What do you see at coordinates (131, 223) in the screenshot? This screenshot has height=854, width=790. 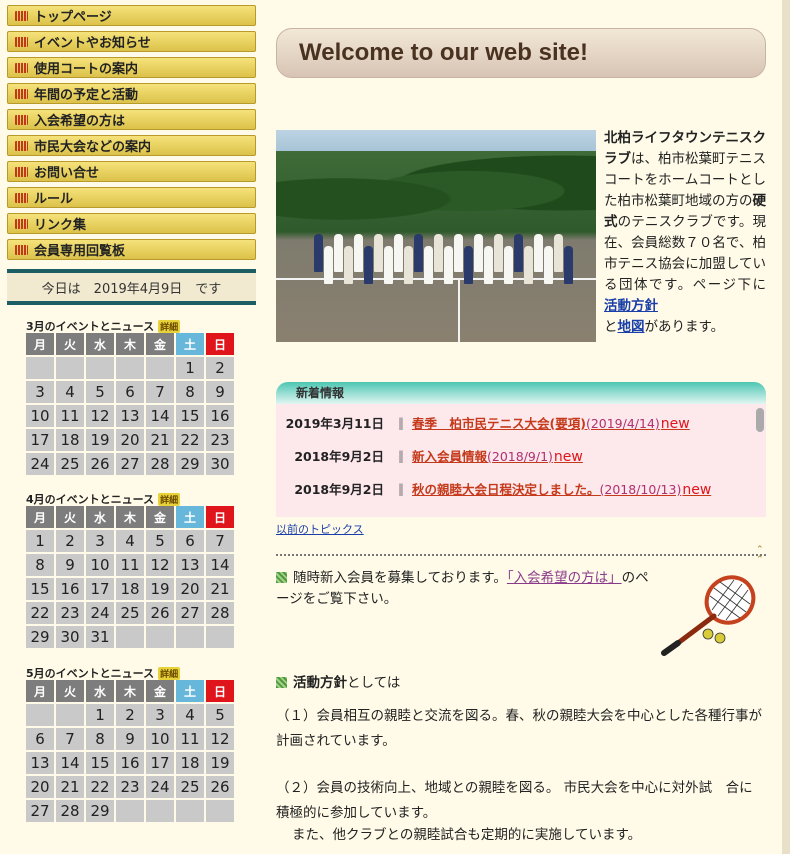 I see `nav-item: リンク集` at bounding box center [131, 223].